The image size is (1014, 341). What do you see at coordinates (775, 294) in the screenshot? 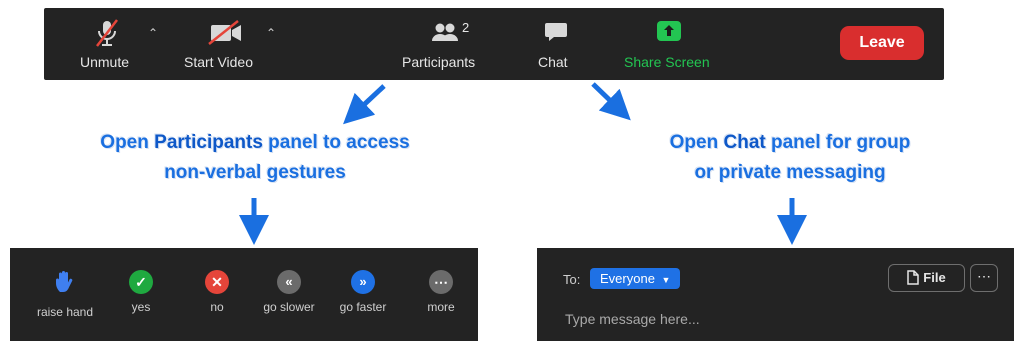
I see `chat-panel: To: Everyone ▼ File ⋯` at bounding box center [775, 294].